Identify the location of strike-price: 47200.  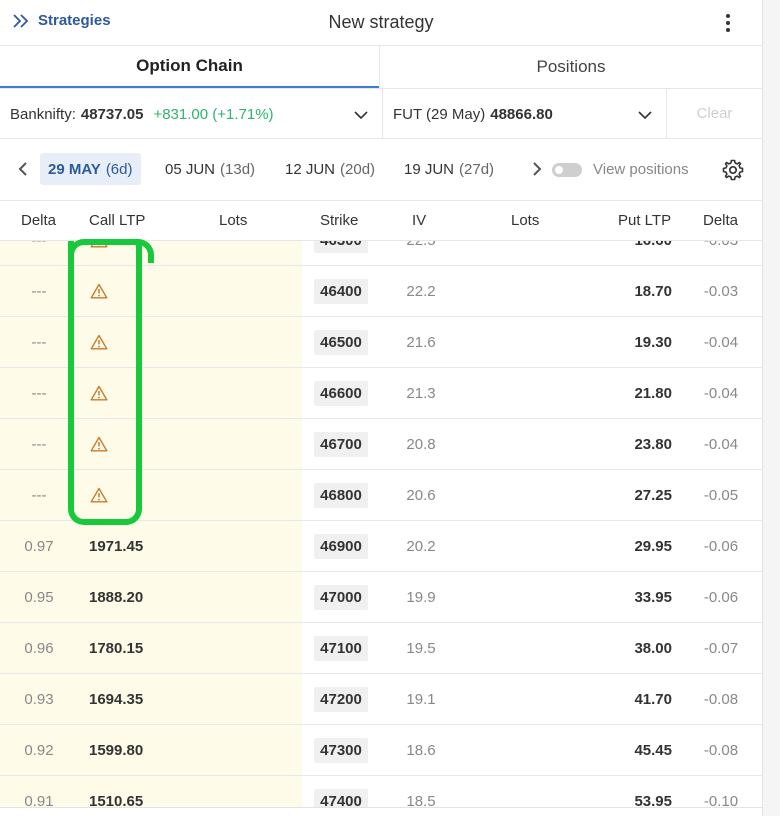
(341, 699).